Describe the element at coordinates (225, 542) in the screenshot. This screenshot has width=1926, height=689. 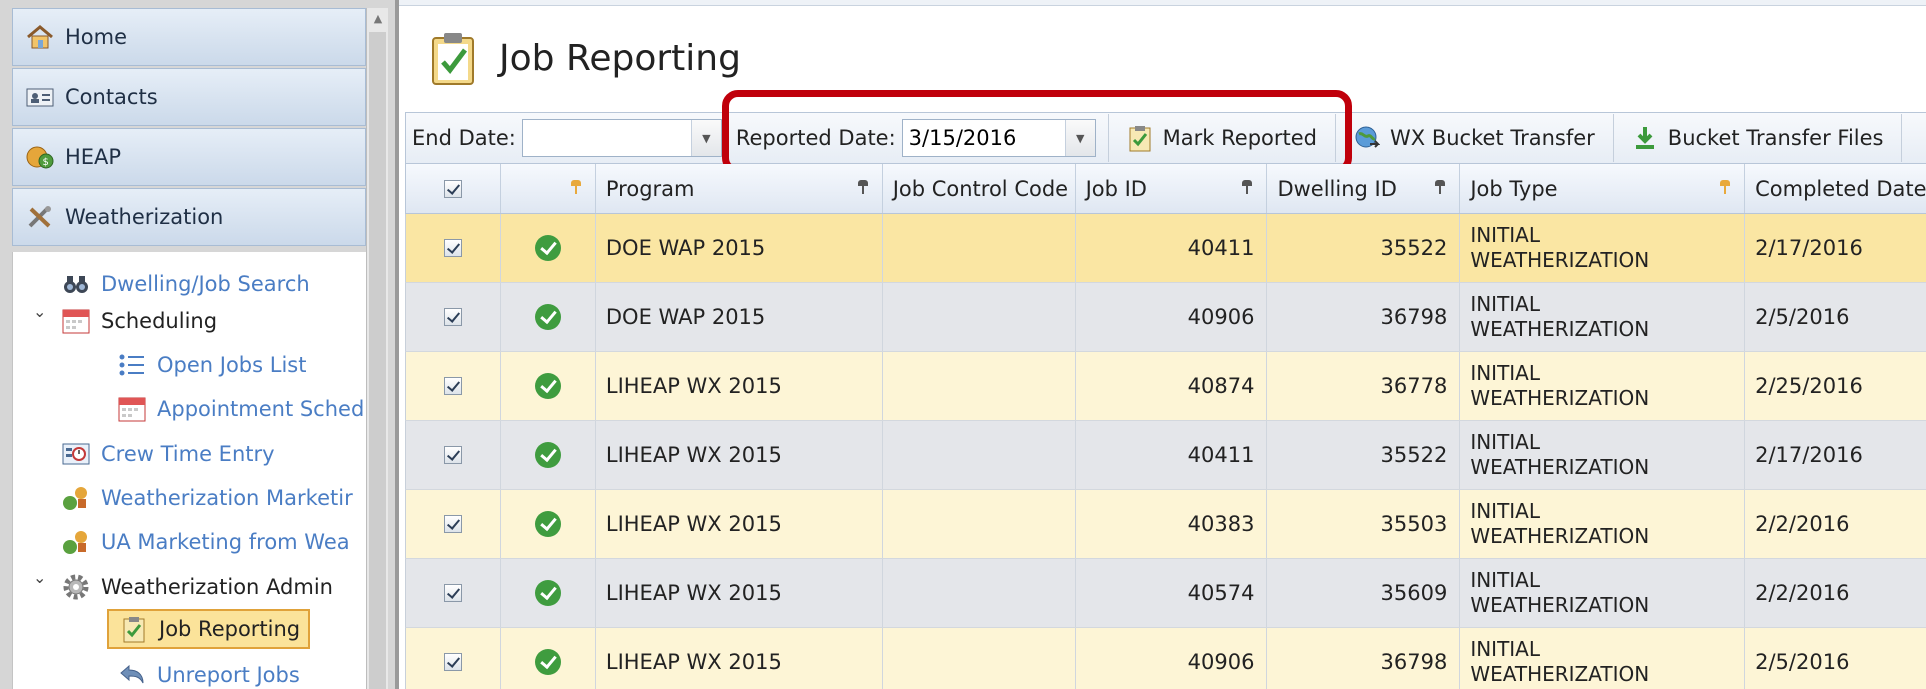
I see `sidebar-item-label: UA Marketing from Wea` at that location.